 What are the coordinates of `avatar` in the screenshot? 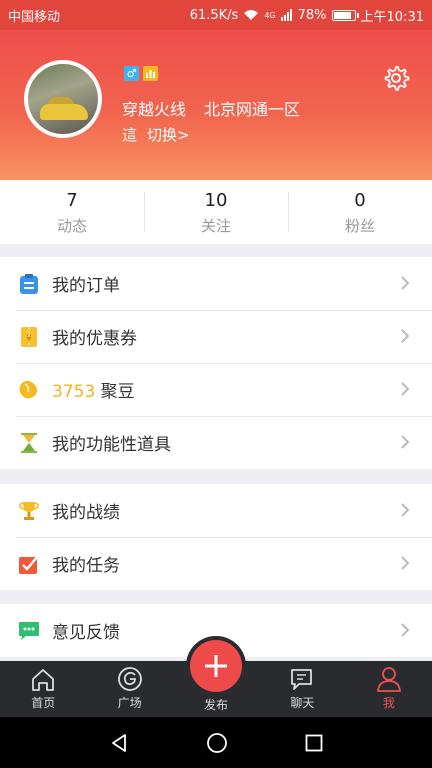 It's located at (63, 99).